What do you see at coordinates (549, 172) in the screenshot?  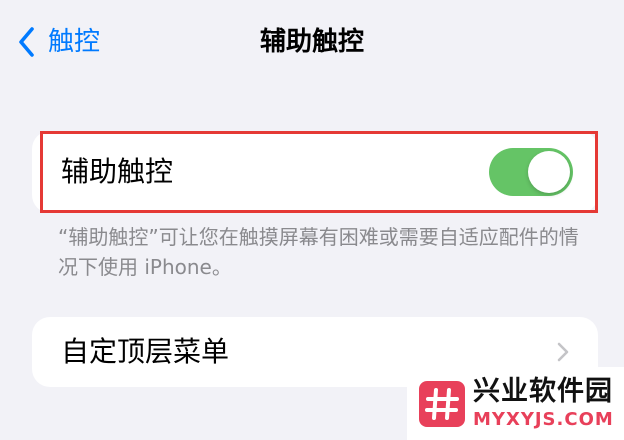 I see `toggle-knob` at bounding box center [549, 172].